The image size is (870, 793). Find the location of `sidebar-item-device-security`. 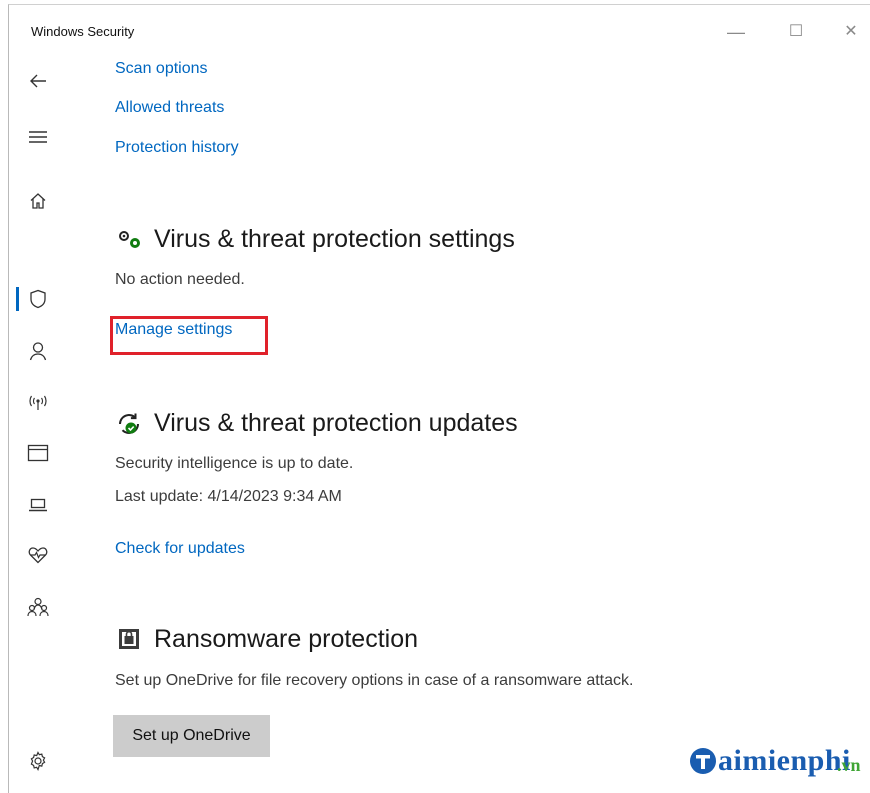

sidebar-item-device-security is located at coordinates (38, 505).